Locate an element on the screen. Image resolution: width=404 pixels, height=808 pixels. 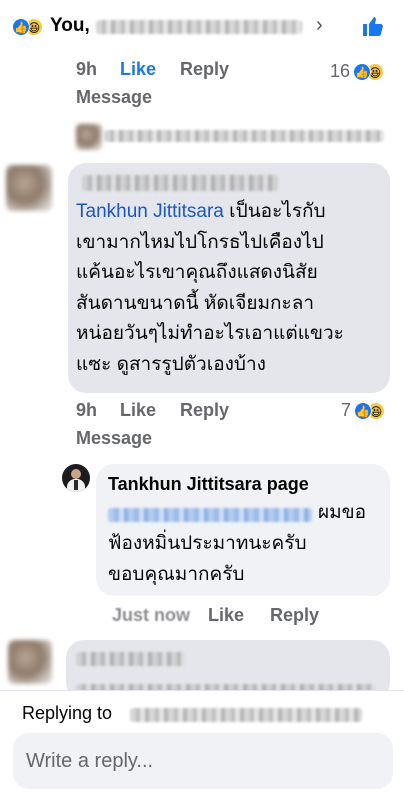
chevron-right-icon: › is located at coordinates (319, 25).